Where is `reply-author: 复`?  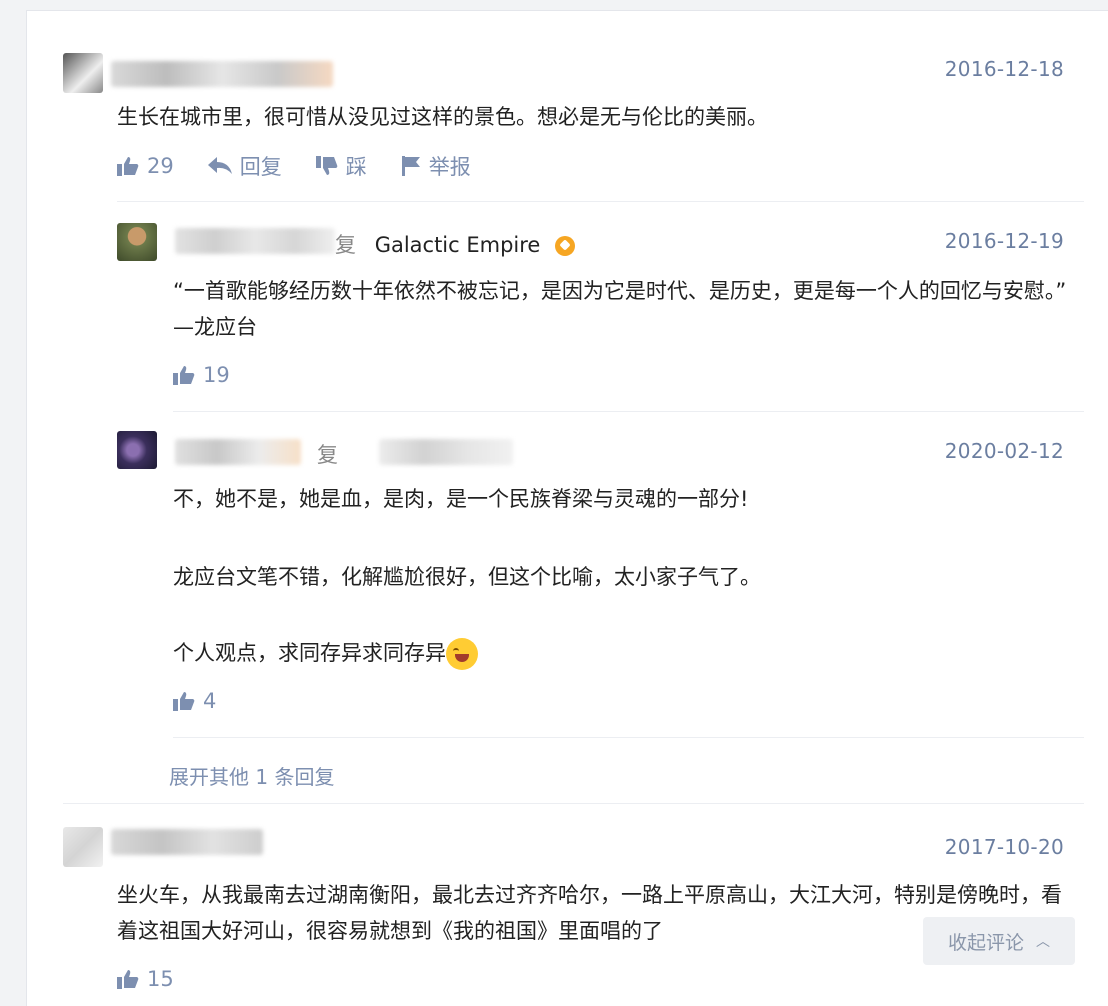
reply-author: 复 is located at coordinates (327, 454).